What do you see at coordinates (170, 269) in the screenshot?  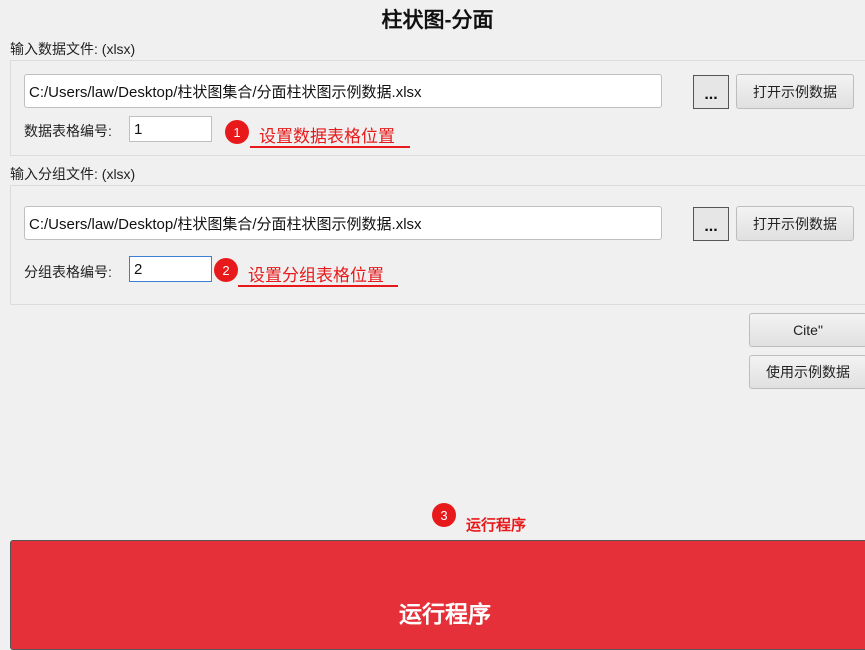 I see `group-sheet-input` at bounding box center [170, 269].